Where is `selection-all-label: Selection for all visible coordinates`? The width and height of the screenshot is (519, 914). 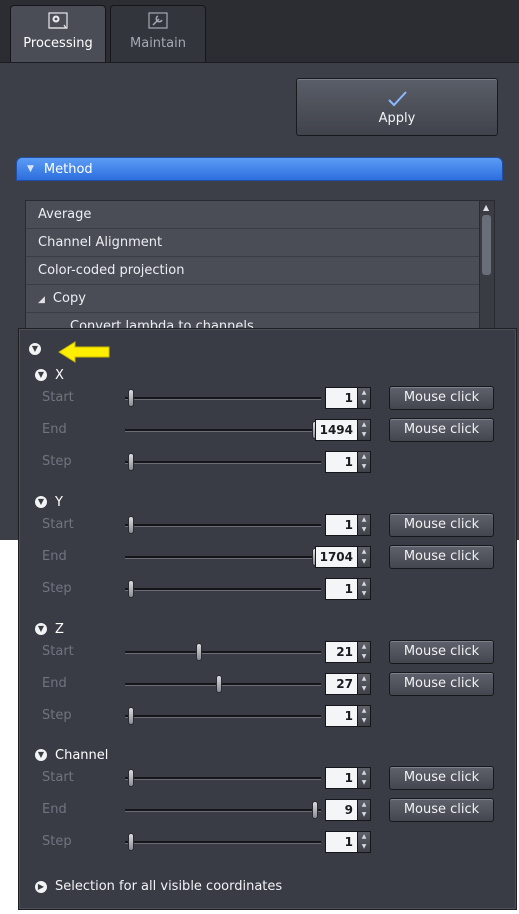
selection-all-label: Selection for all visible coordinates is located at coordinates (169, 886).